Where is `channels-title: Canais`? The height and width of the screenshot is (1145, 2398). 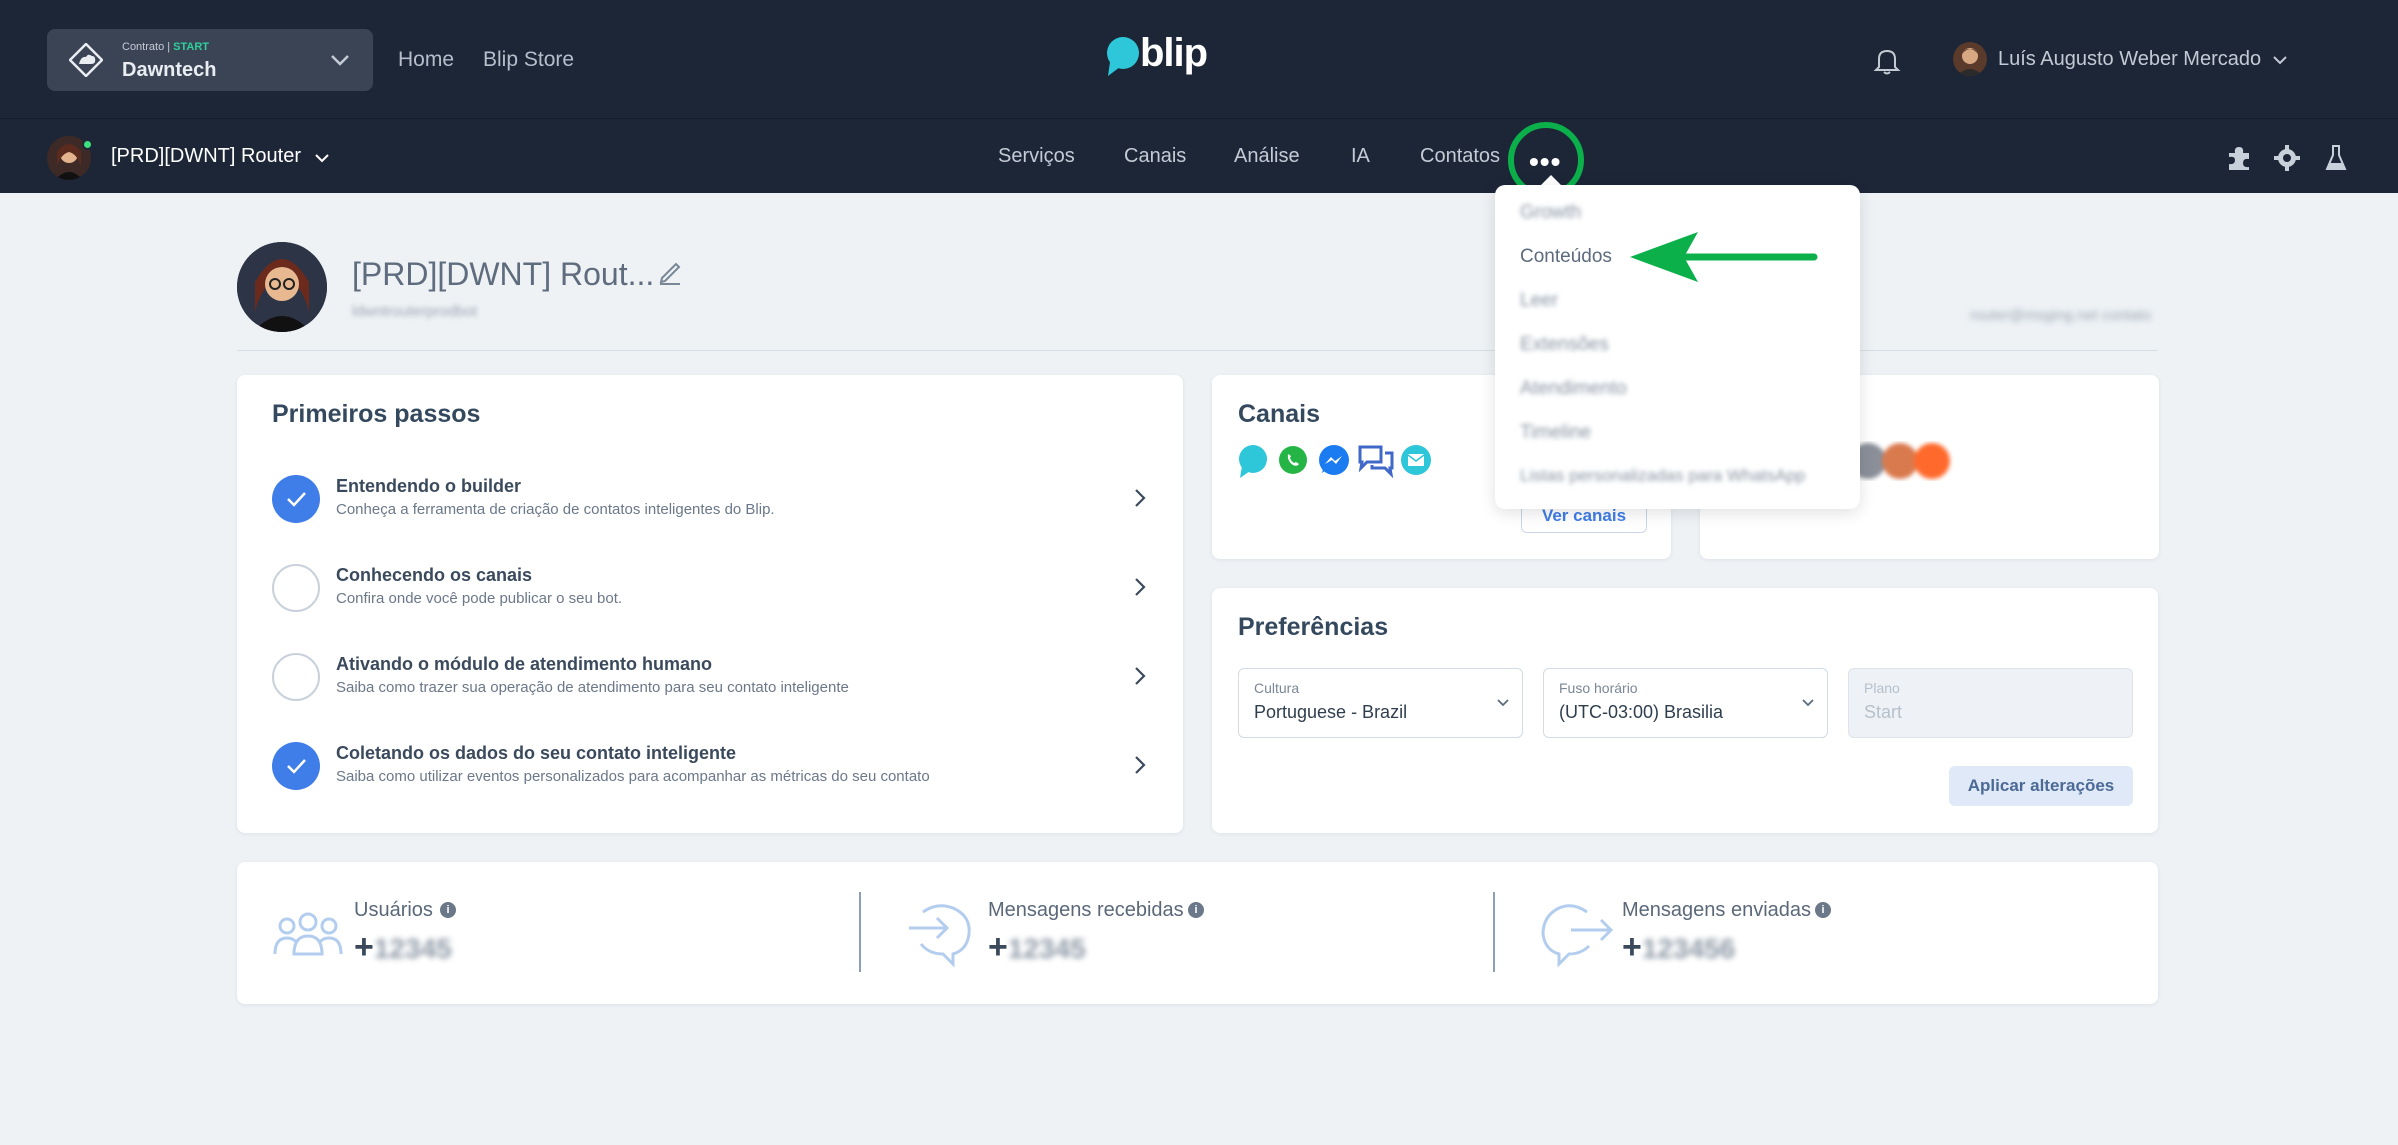 channels-title: Canais is located at coordinates (1279, 414).